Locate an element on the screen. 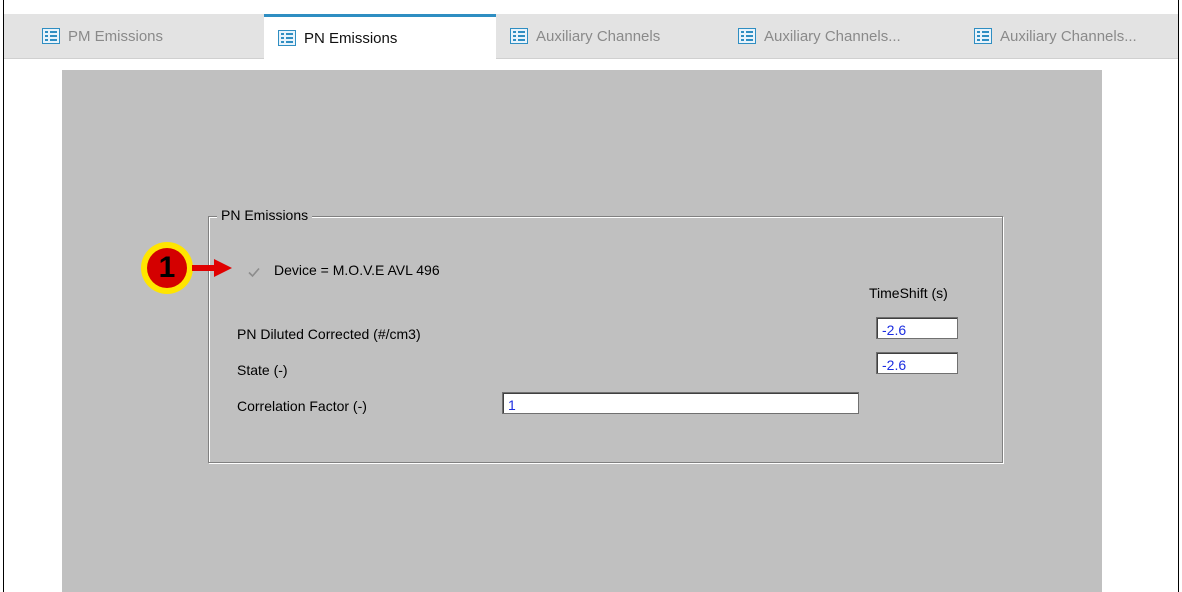 This screenshot has width=1182, height=592. pn-diluted-timeshift-input is located at coordinates (917, 328).